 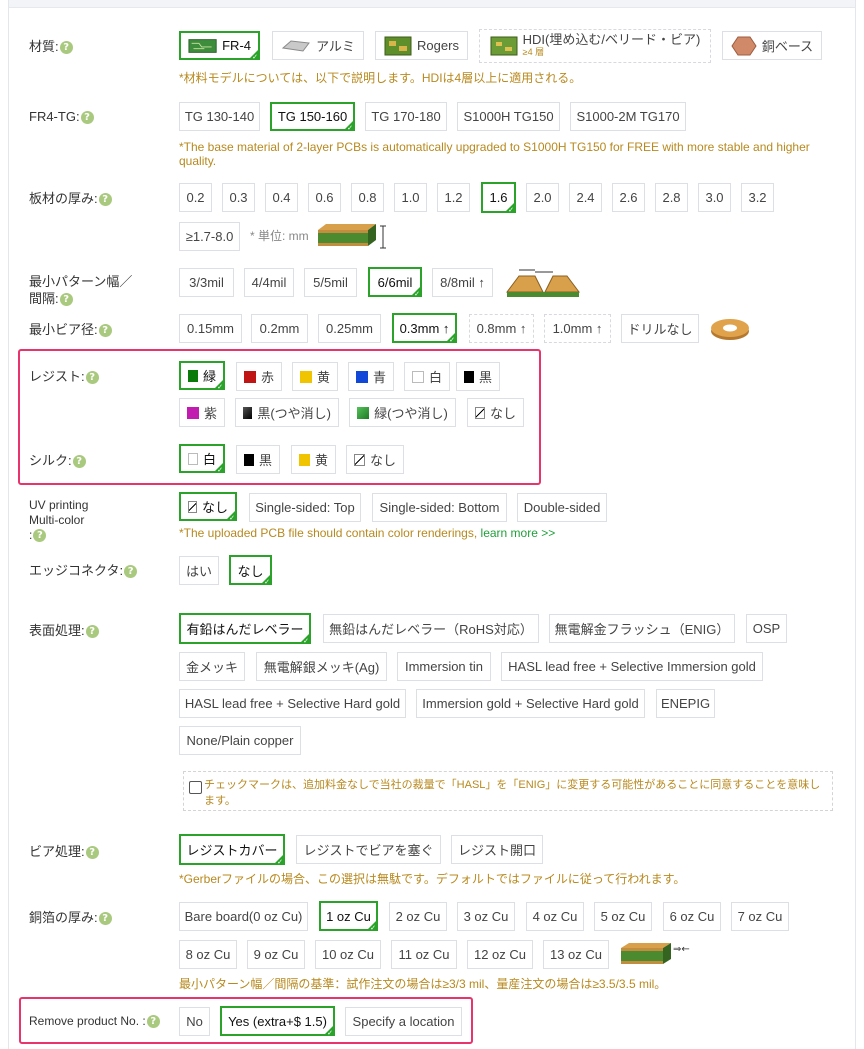 I want to click on fr4tg-option-150: TG 150-160, so click(x=312, y=117).